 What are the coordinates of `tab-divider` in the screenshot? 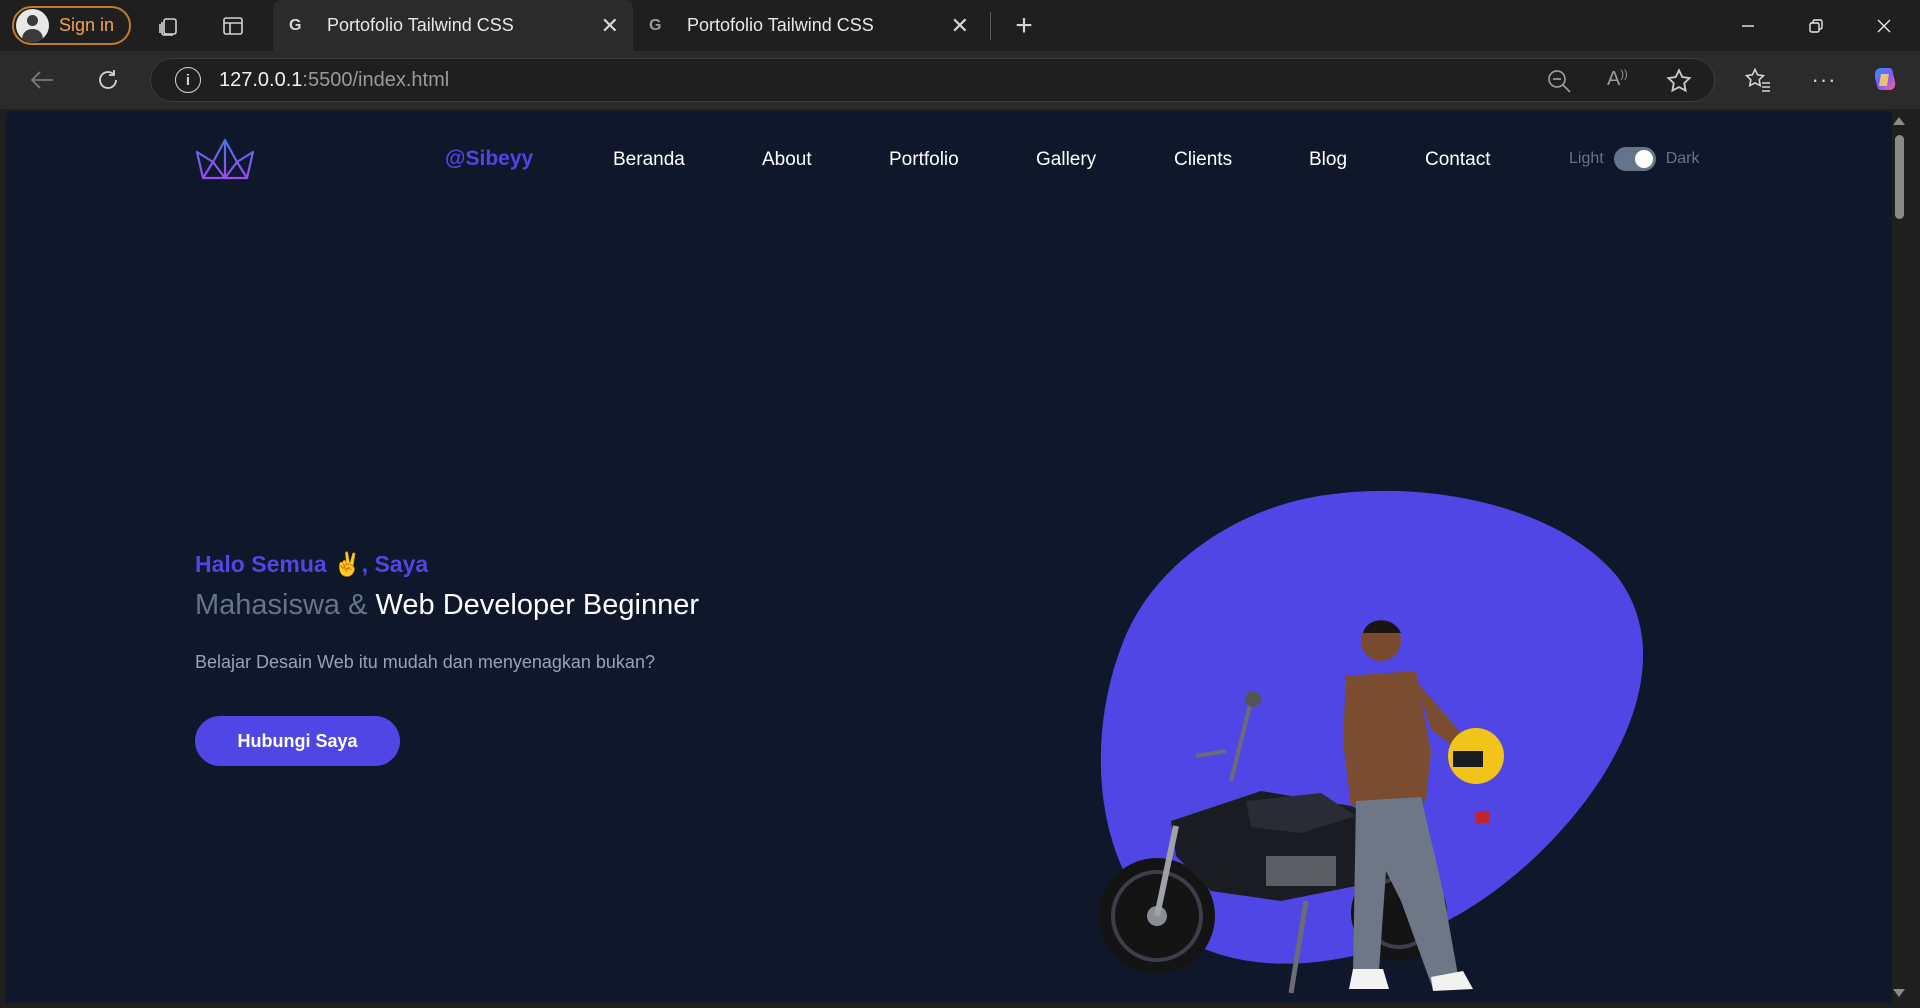 It's located at (990, 26).